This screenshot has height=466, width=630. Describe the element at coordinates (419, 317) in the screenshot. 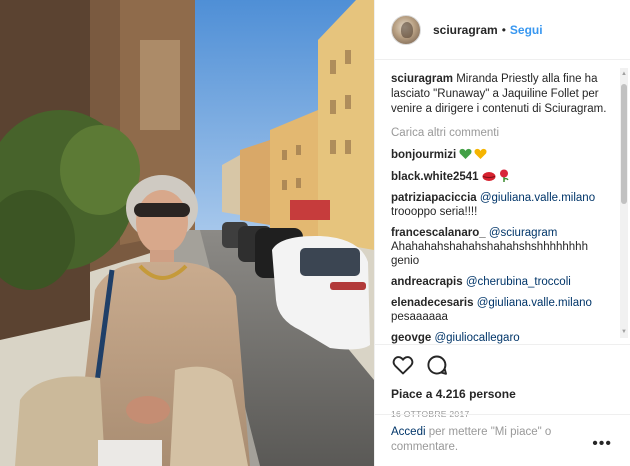

I see `comment-text: pesaaaaaa` at that location.